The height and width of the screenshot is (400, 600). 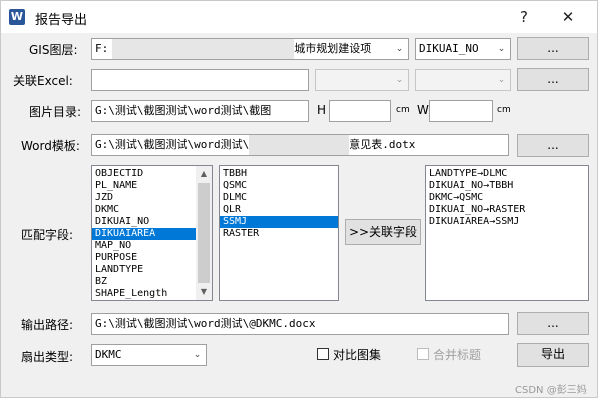 What do you see at coordinates (279, 210) in the screenshot?
I see `target-field-item: QLR` at bounding box center [279, 210].